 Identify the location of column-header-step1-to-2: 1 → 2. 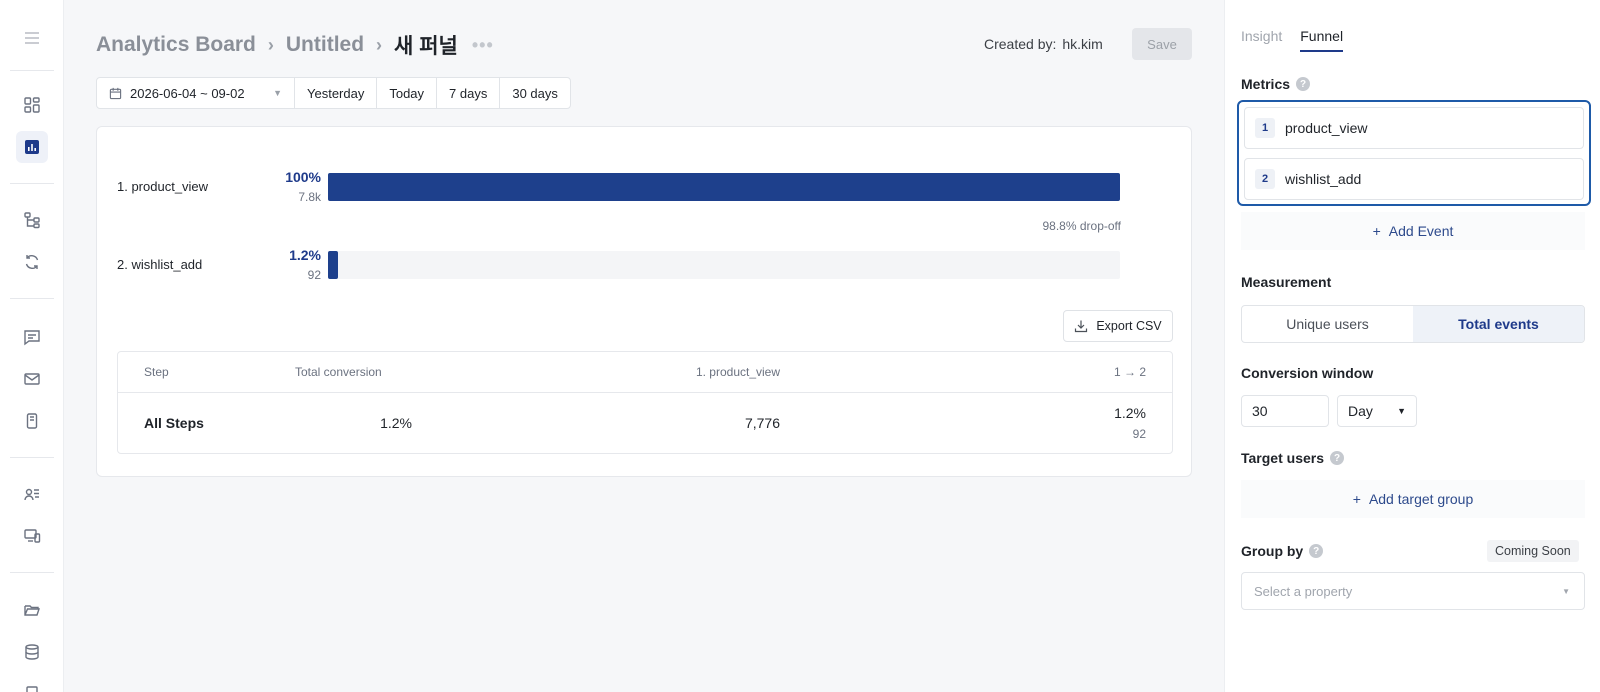
(1129, 372).